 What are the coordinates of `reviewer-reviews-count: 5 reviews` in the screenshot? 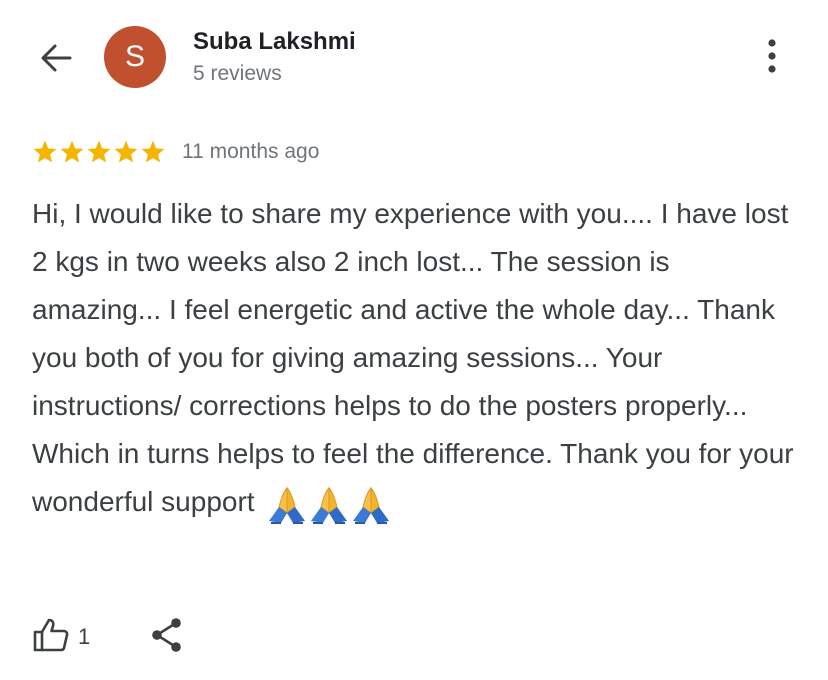 It's located at (237, 73).